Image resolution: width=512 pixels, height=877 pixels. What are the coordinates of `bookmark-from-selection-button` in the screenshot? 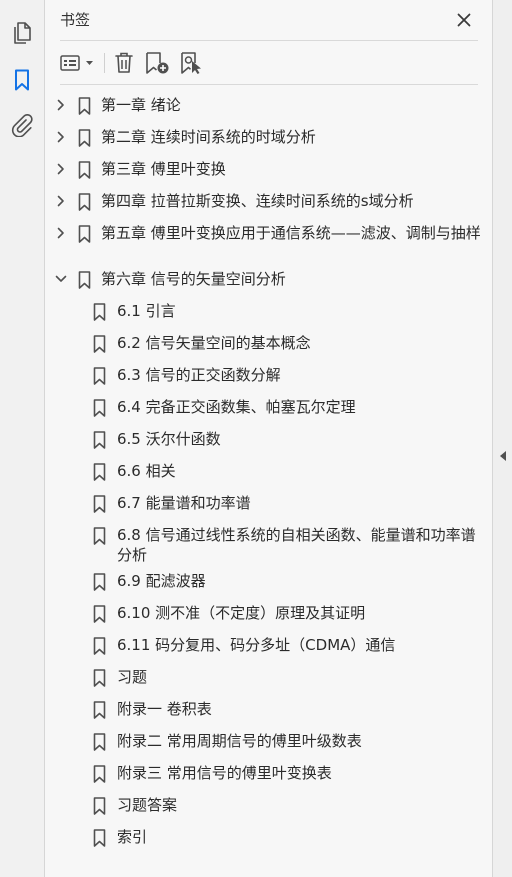 It's located at (192, 63).